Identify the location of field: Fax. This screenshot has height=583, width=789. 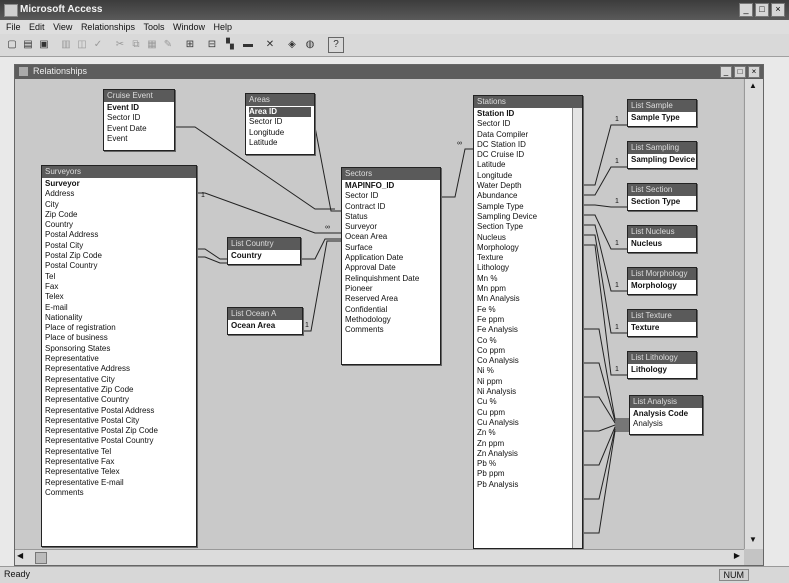
(119, 287).